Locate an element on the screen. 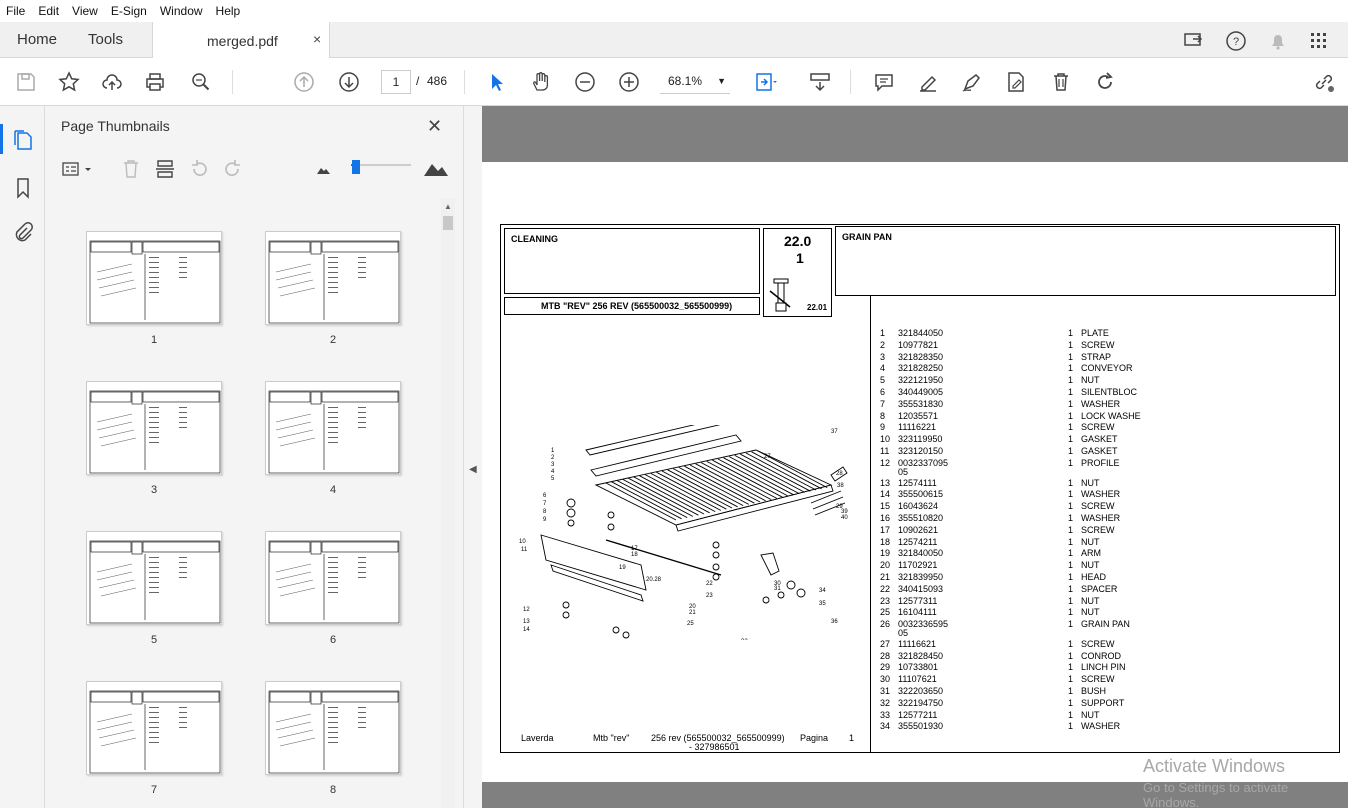 This screenshot has width=1348, height=810. thumbnail-options-icon is located at coordinates (78, 169).